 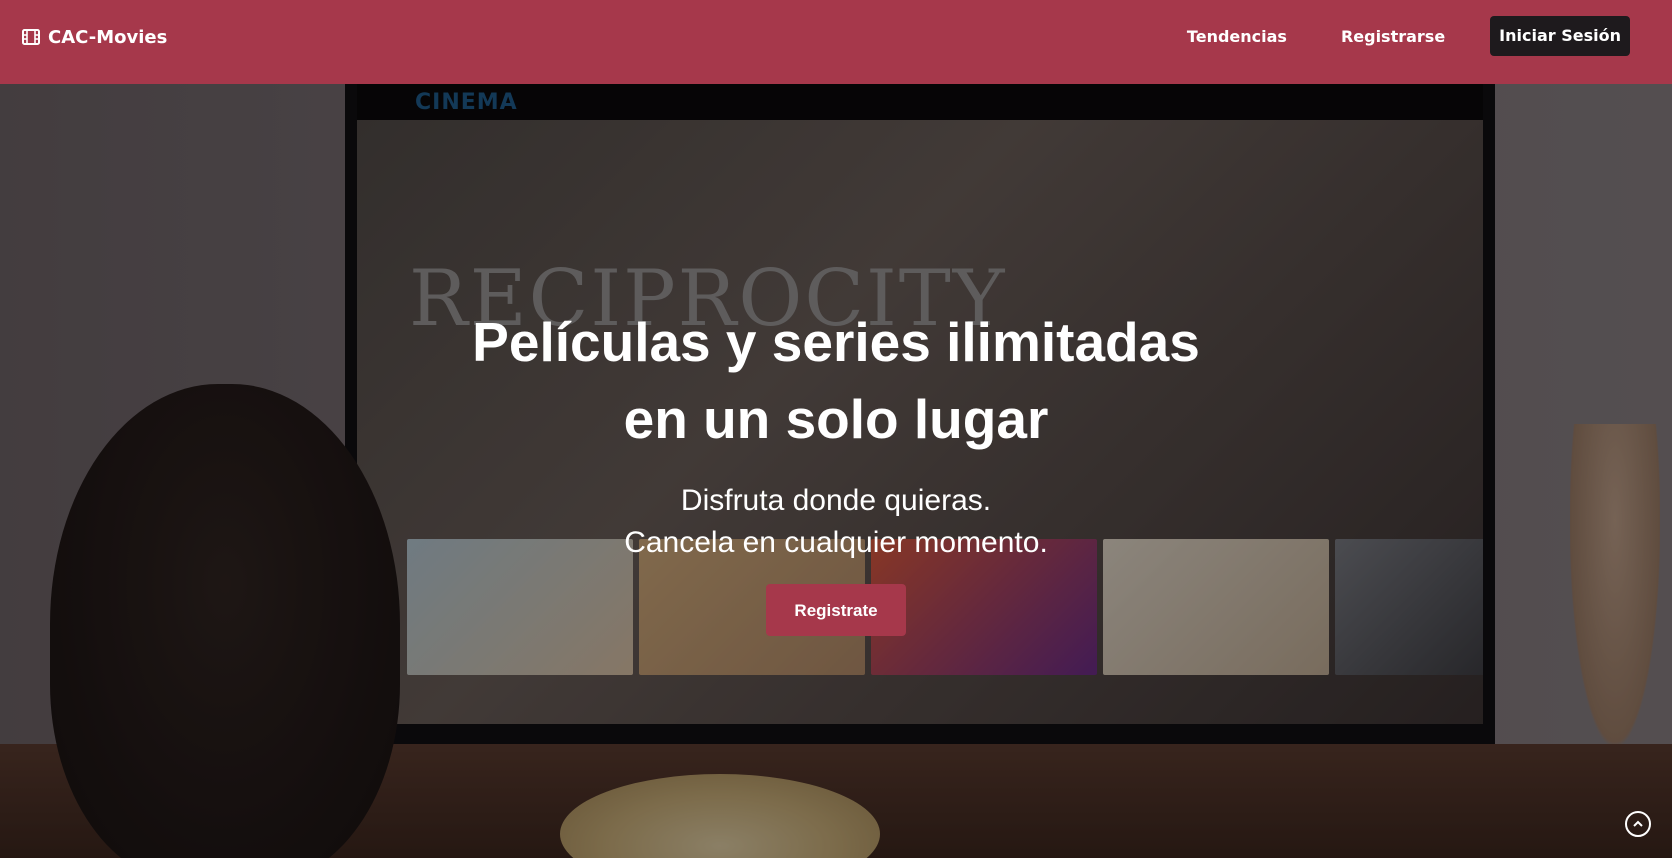 What do you see at coordinates (1560, 36) in the screenshot?
I see `login-button: Iniciar Sesión` at bounding box center [1560, 36].